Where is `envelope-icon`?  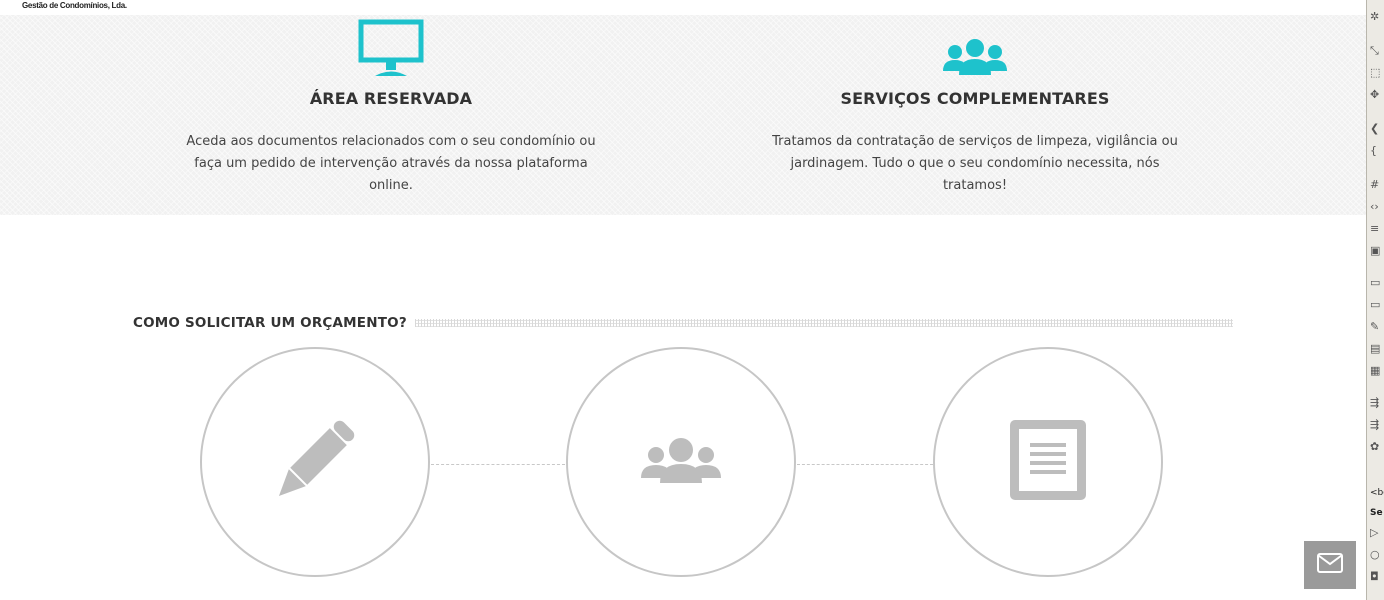 envelope-icon is located at coordinates (1330, 565).